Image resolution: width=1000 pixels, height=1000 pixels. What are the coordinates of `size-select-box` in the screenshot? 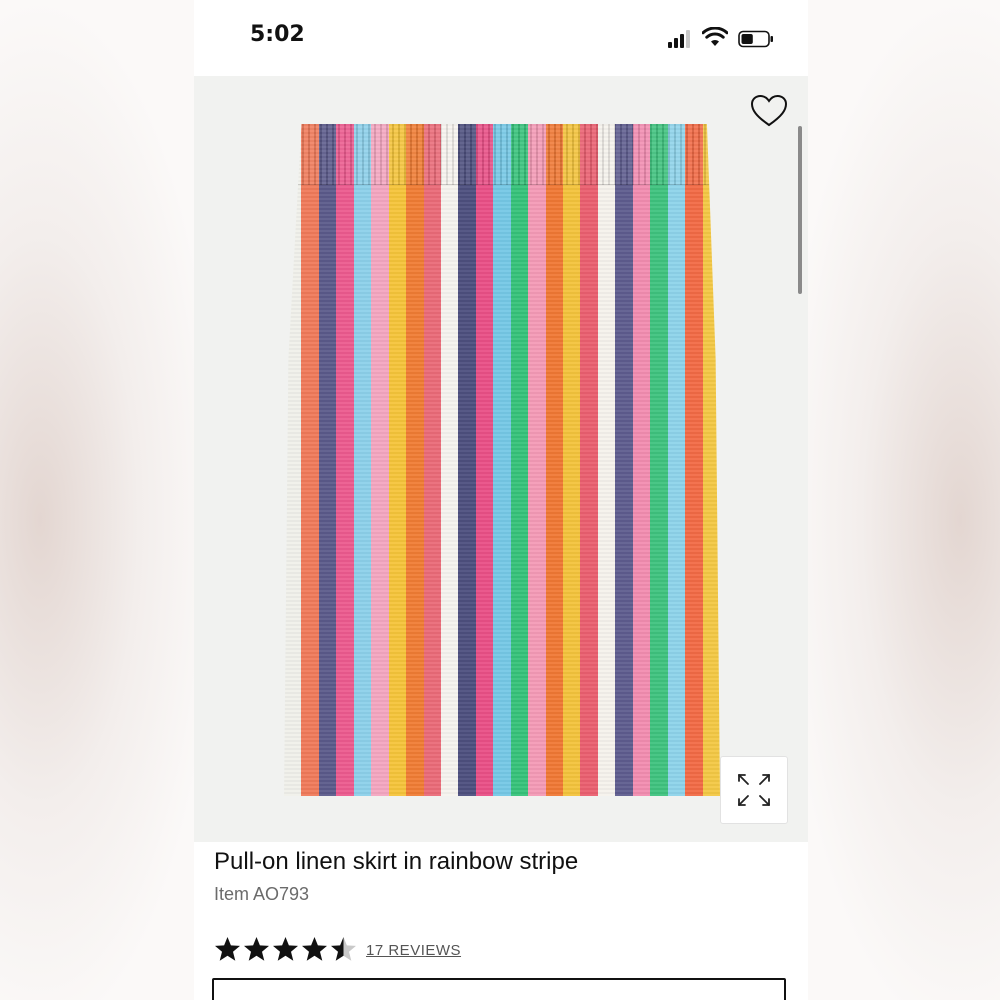 It's located at (499, 989).